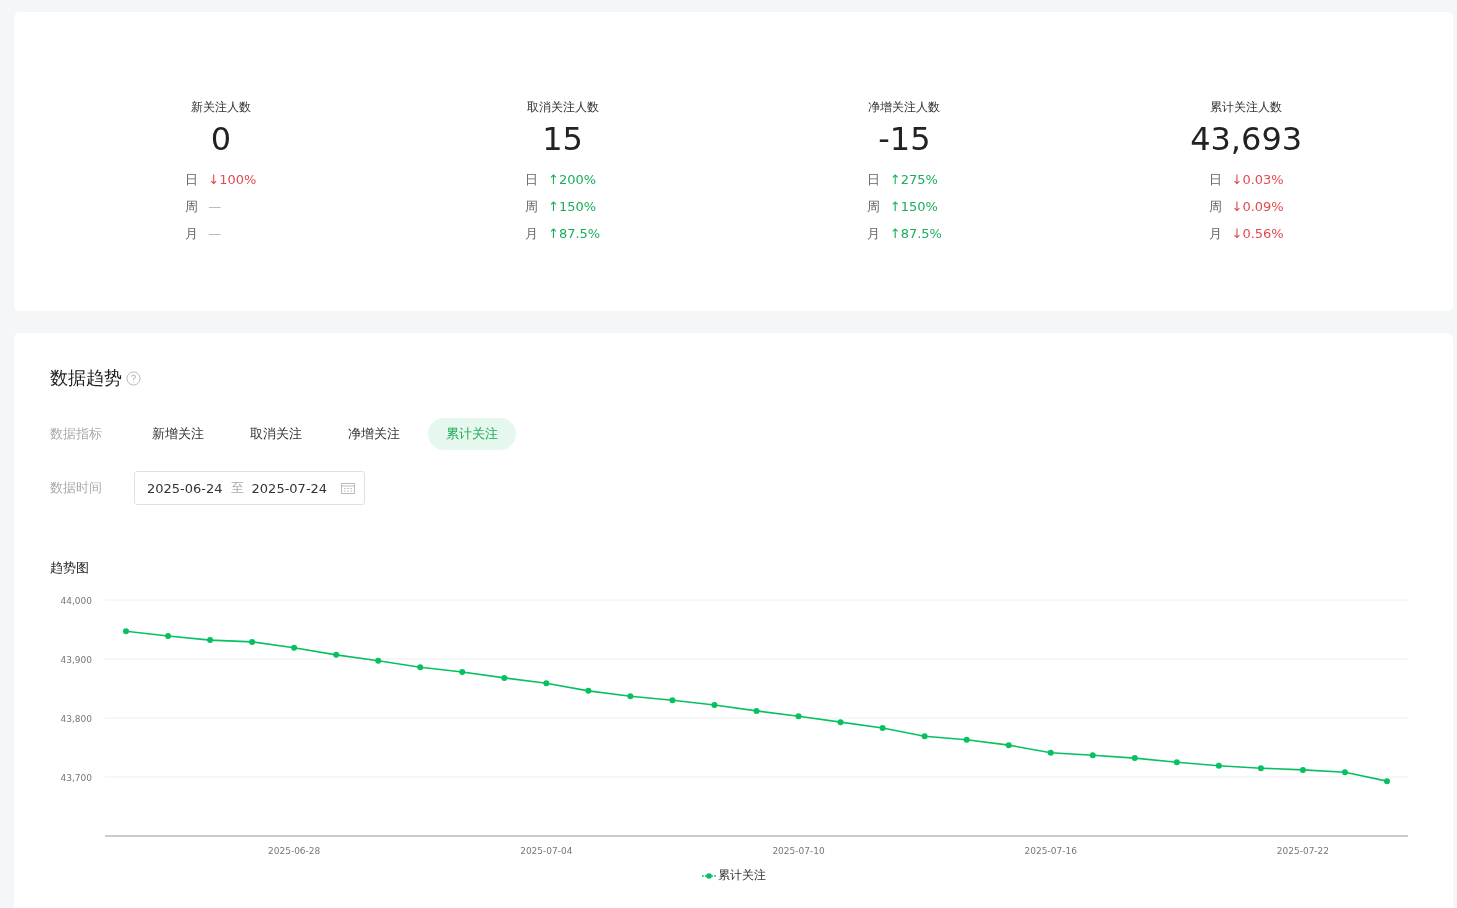  I want to click on chart-title: 趋势图, so click(70, 568).